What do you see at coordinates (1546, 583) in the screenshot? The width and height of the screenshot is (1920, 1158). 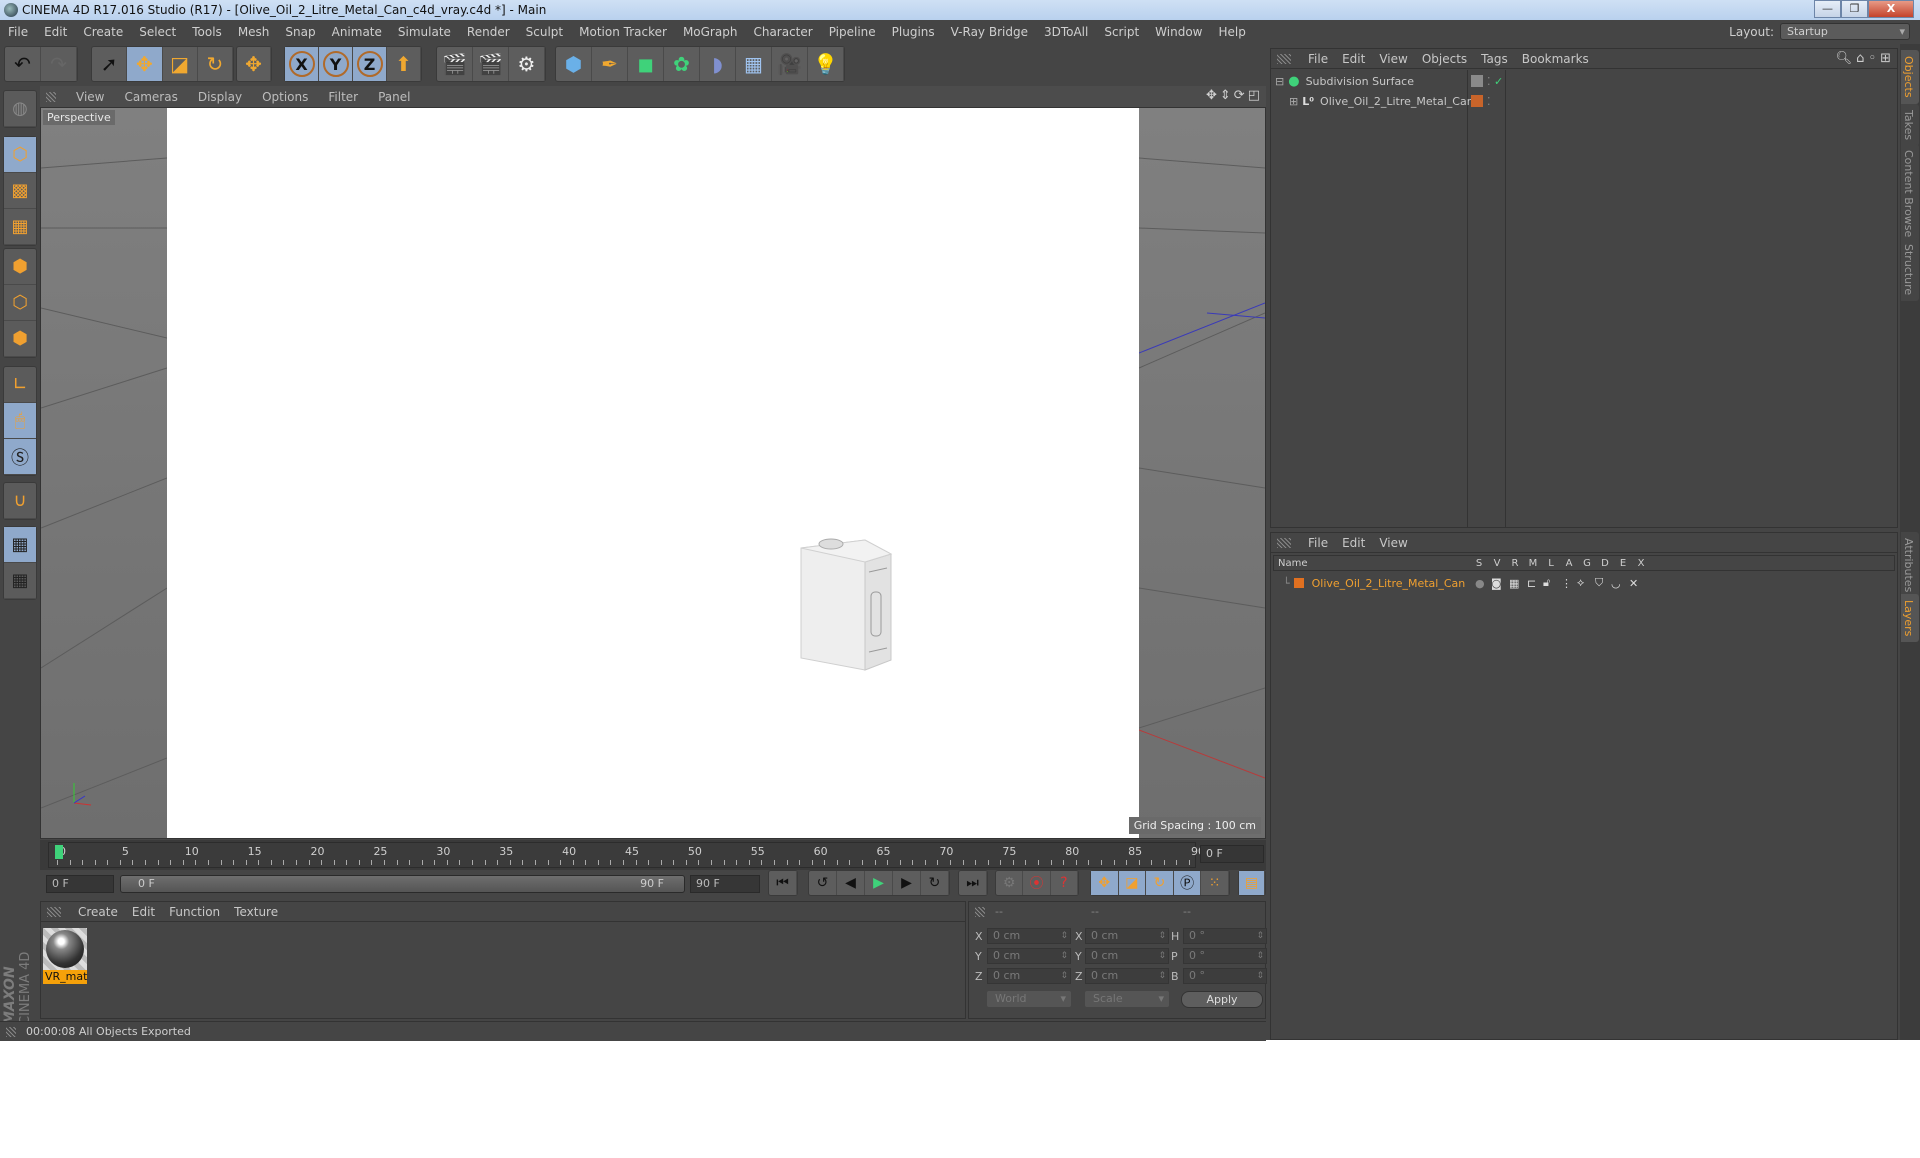 I see `lock-toggle-icon: 🔓︎` at bounding box center [1546, 583].